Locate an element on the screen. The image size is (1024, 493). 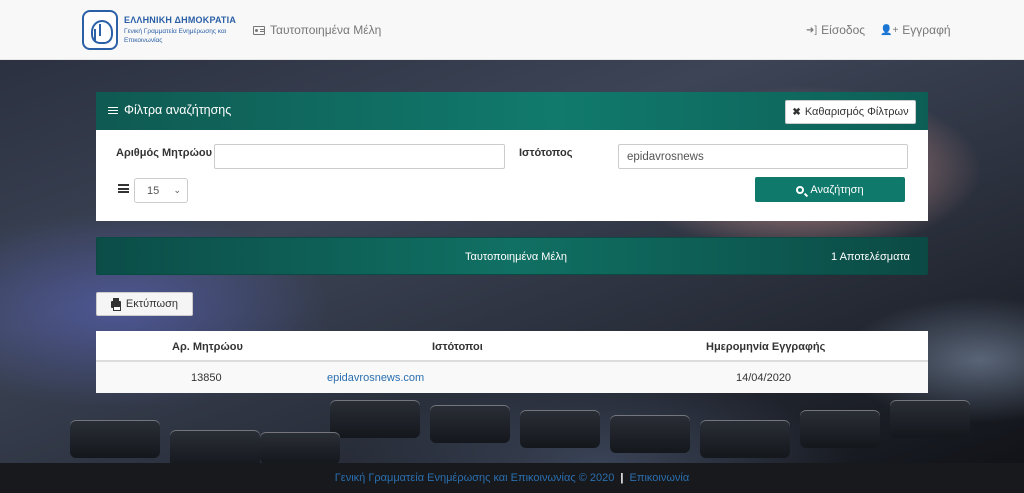
results-bar: Ταυτοποιημένα Μέλη 1 Αποτελέσματα is located at coordinates (512, 256).